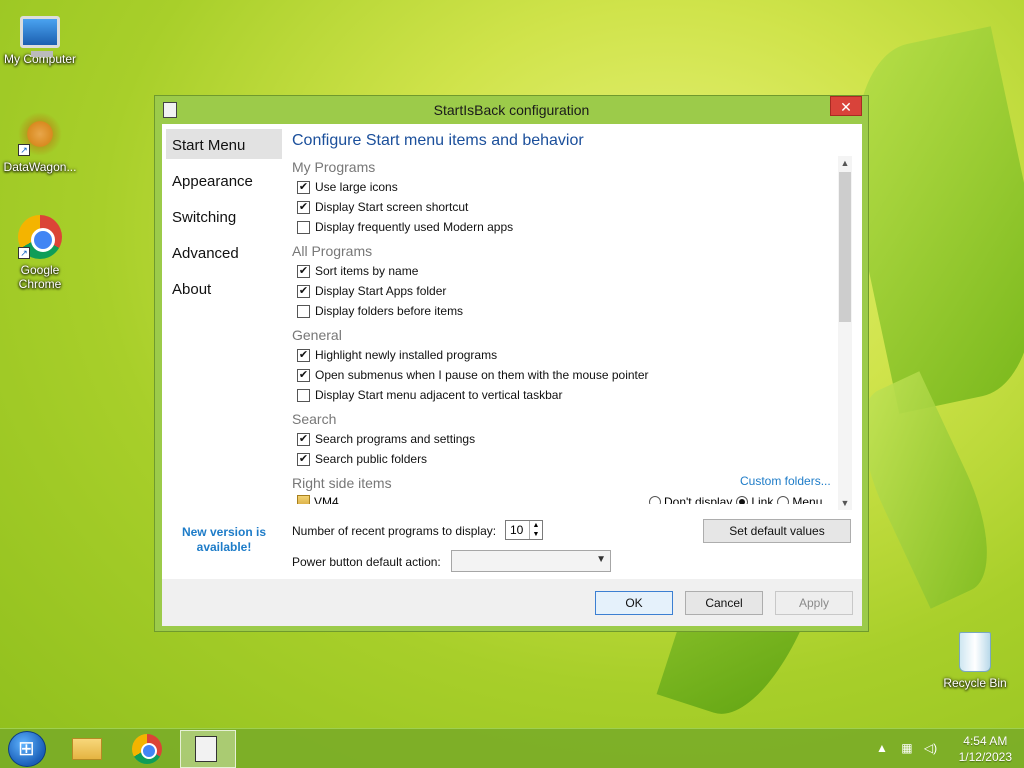 The image size is (1024, 768). I want to click on checkbox-label: Display Start Apps folder, so click(381, 291).